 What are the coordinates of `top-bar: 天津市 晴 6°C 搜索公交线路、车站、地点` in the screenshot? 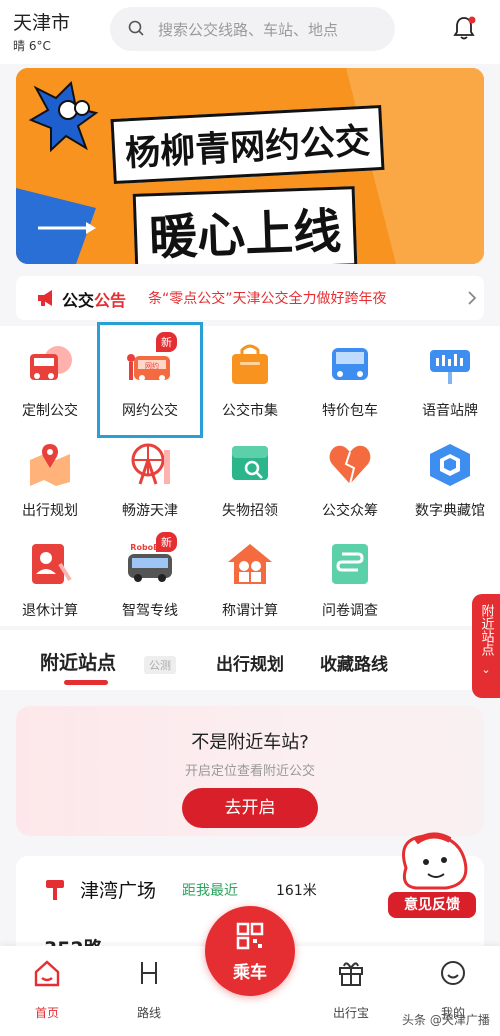 It's located at (250, 32).